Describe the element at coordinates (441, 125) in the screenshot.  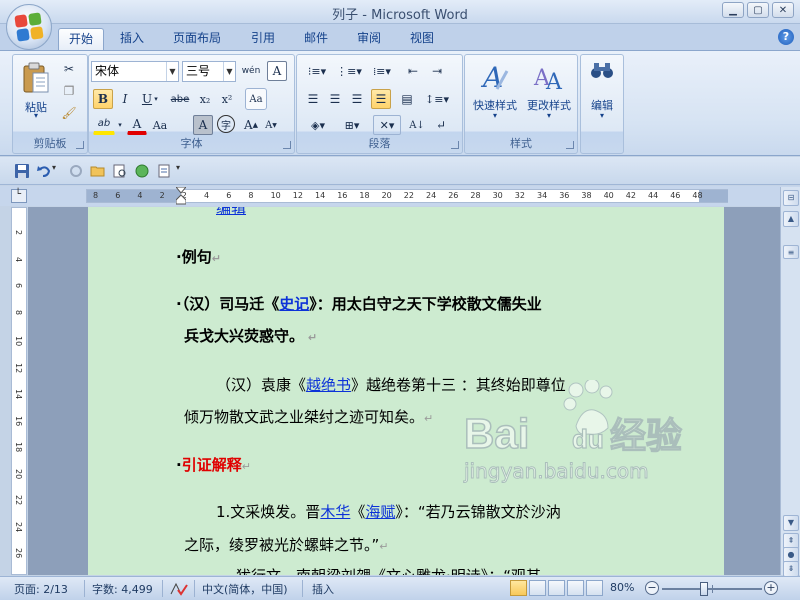
I see `show-marks-button: ↵` at that location.